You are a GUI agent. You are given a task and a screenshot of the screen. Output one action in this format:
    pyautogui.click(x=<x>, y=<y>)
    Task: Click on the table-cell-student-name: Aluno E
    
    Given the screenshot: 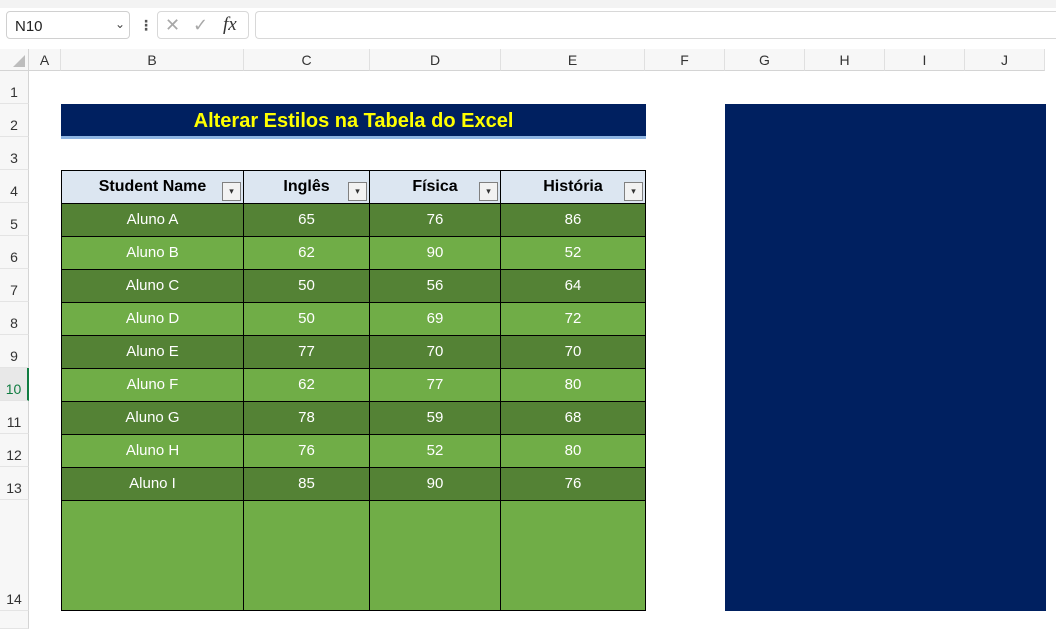 What is the action you would take?
    pyautogui.click(x=152, y=352)
    